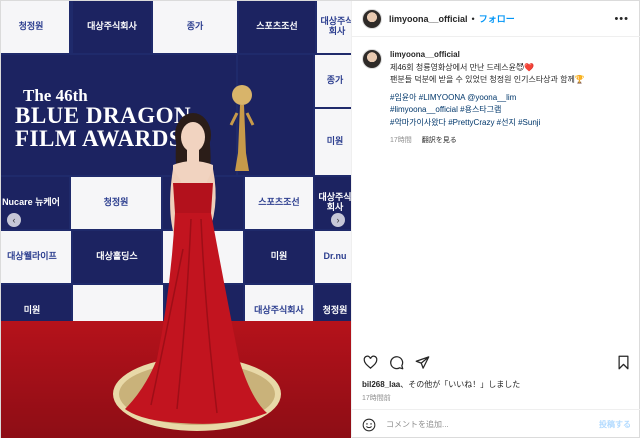  What do you see at coordinates (418, 122) in the screenshot?
I see `hashtag-link: #악마가이사왔다` at bounding box center [418, 122].